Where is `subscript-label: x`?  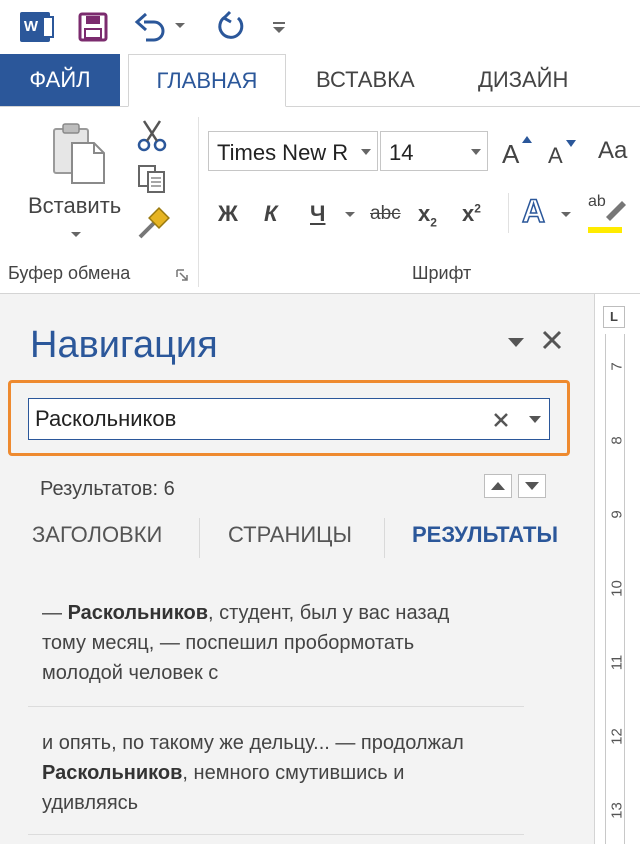
subscript-label: x is located at coordinates (424, 213).